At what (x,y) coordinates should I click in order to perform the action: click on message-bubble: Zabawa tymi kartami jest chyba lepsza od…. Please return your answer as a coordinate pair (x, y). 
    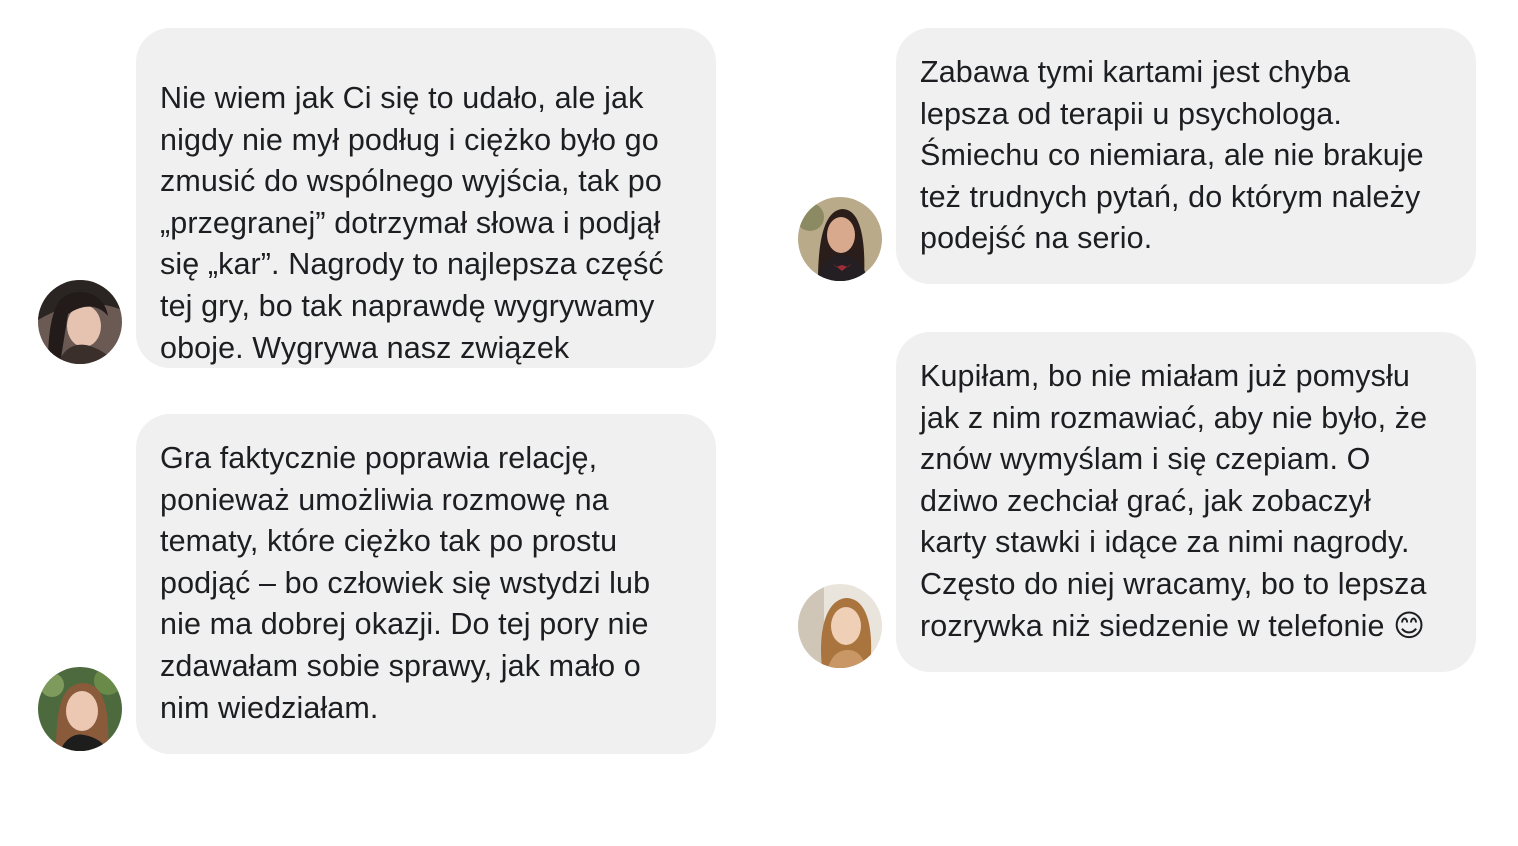
    Looking at the image, I should click on (1186, 156).